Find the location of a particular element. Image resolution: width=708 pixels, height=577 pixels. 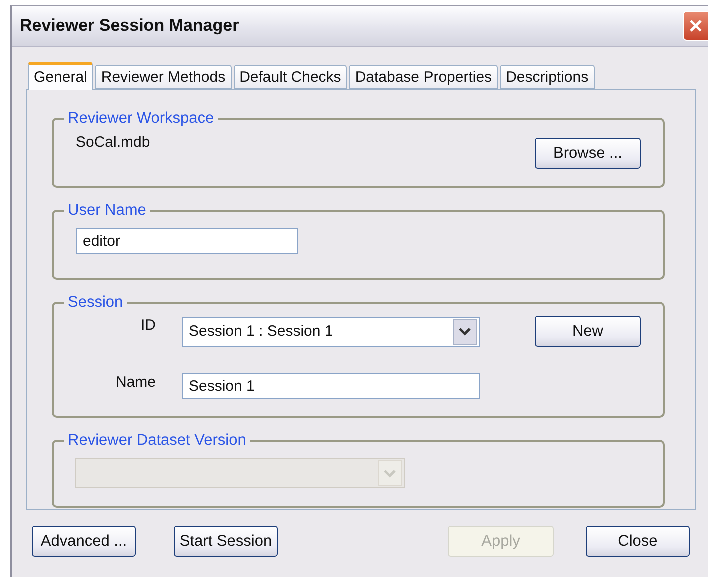

close-icon is located at coordinates (696, 26).